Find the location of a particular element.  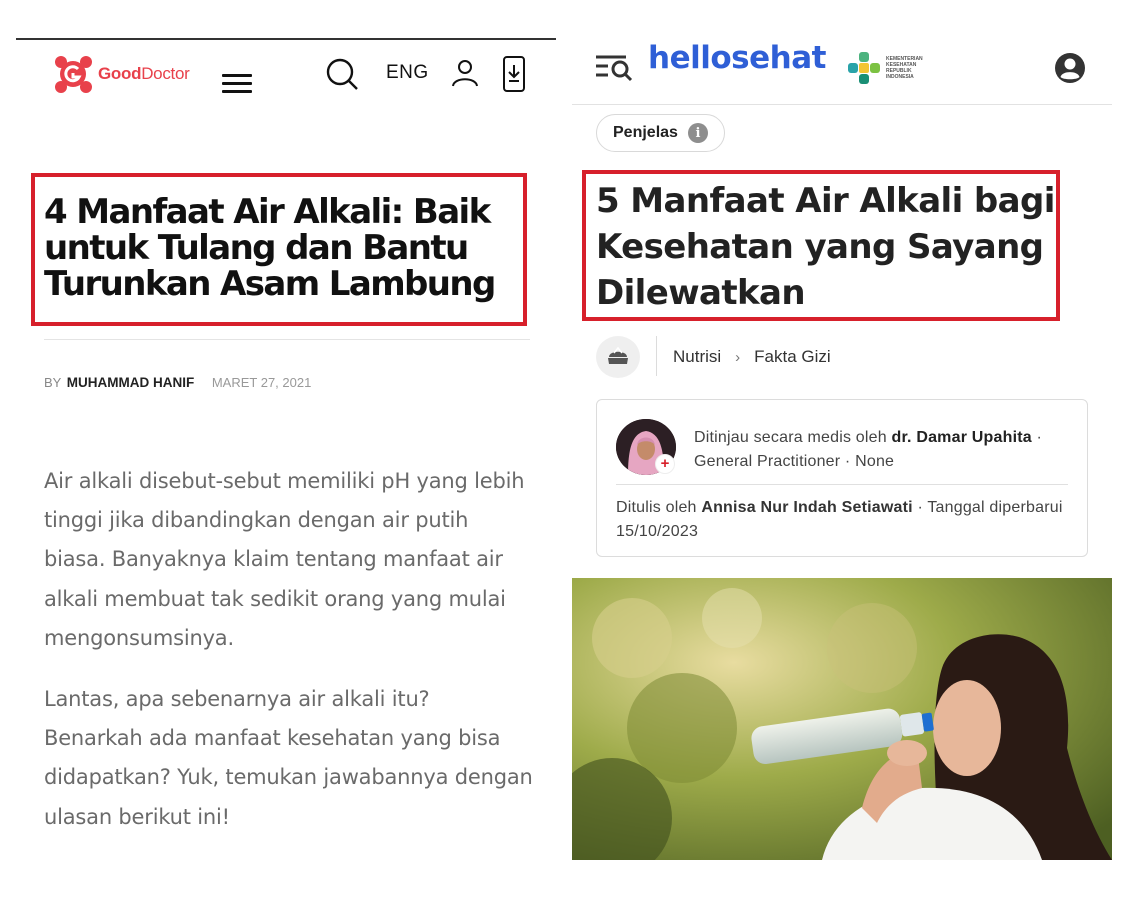

category-icon is located at coordinates (618, 357).